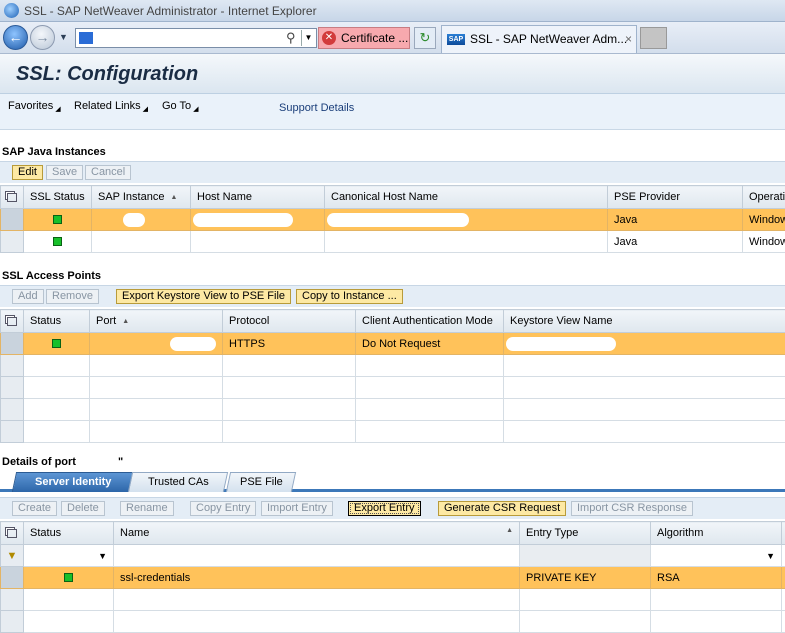 This screenshot has height=633, width=785. Describe the element at coordinates (39, 462) in the screenshot. I see `details-title-label: Details of port` at that location.